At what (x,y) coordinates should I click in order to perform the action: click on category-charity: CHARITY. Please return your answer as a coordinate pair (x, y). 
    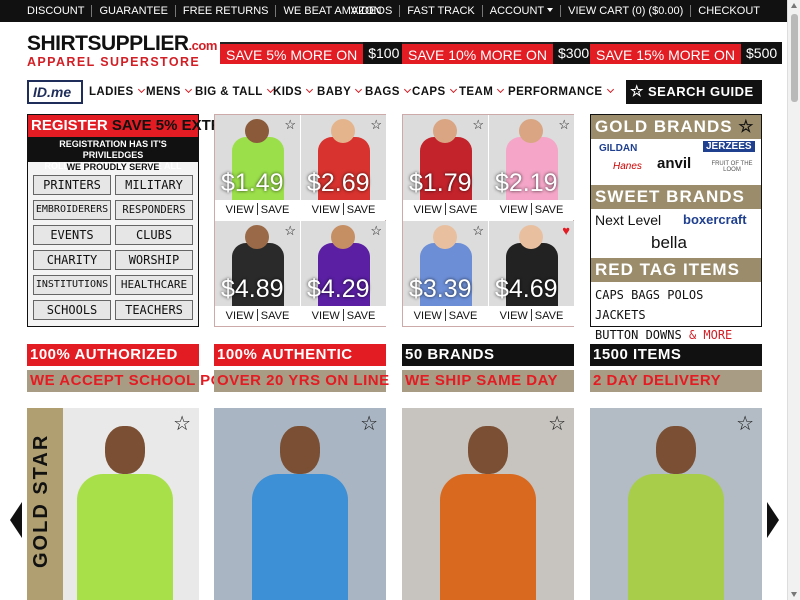
    Looking at the image, I should click on (72, 260).